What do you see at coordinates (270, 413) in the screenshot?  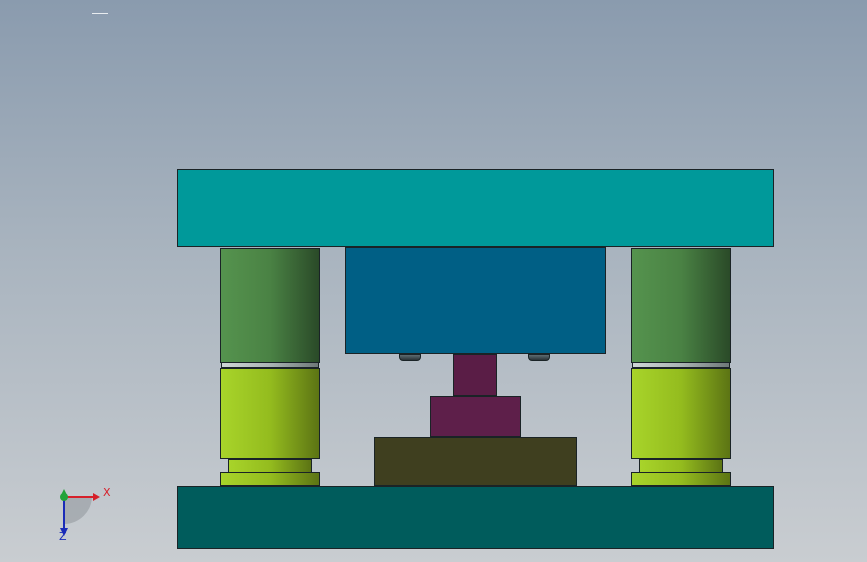 I see `left-lower-guide-bushing` at bounding box center [270, 413].